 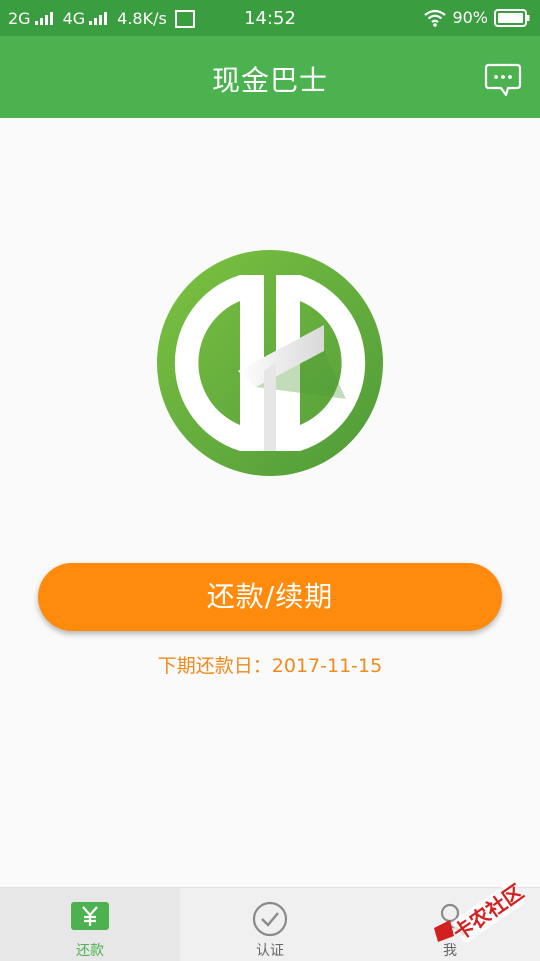 I want to click on tab-repay: 还款, so click(x=90, y=924).